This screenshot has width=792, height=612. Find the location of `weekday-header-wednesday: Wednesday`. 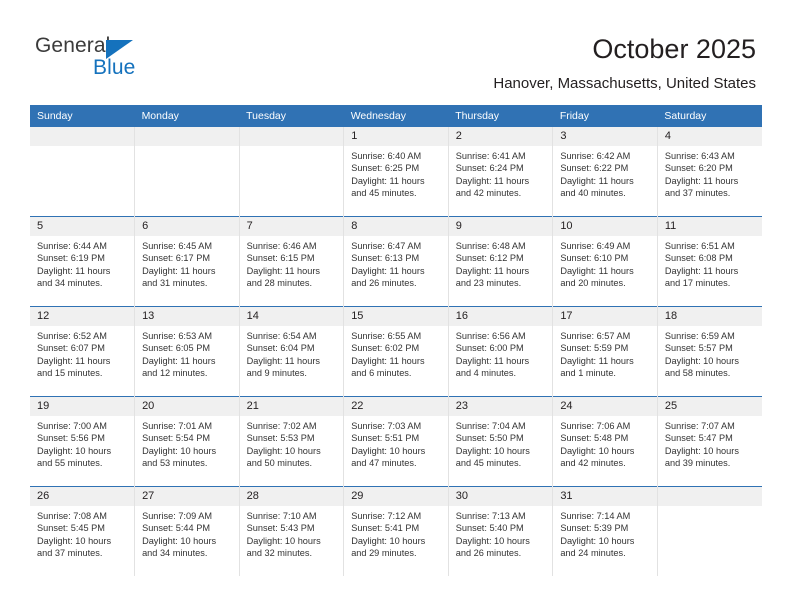

weekday-header-wednesday: Wednesday is located at coordinates (396, 116).